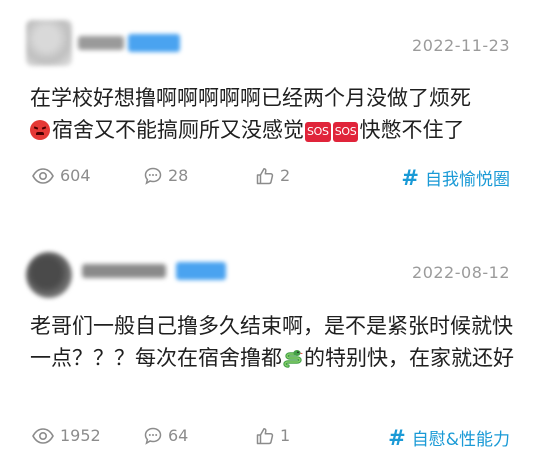 Image resolution: width=540 pixels, height=458 pixels. Describe the element at coordinates (467, 180) in the screenshot. I see `topic-label: 自我愉悦圈` at that location.